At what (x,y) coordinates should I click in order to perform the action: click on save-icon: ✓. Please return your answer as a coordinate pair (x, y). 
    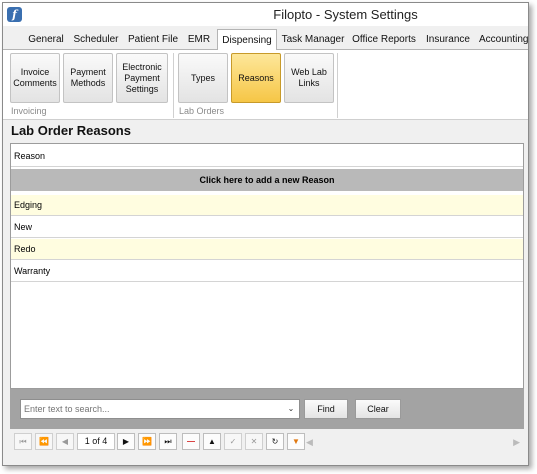
    Looking at the image, I should click on (233, 441).